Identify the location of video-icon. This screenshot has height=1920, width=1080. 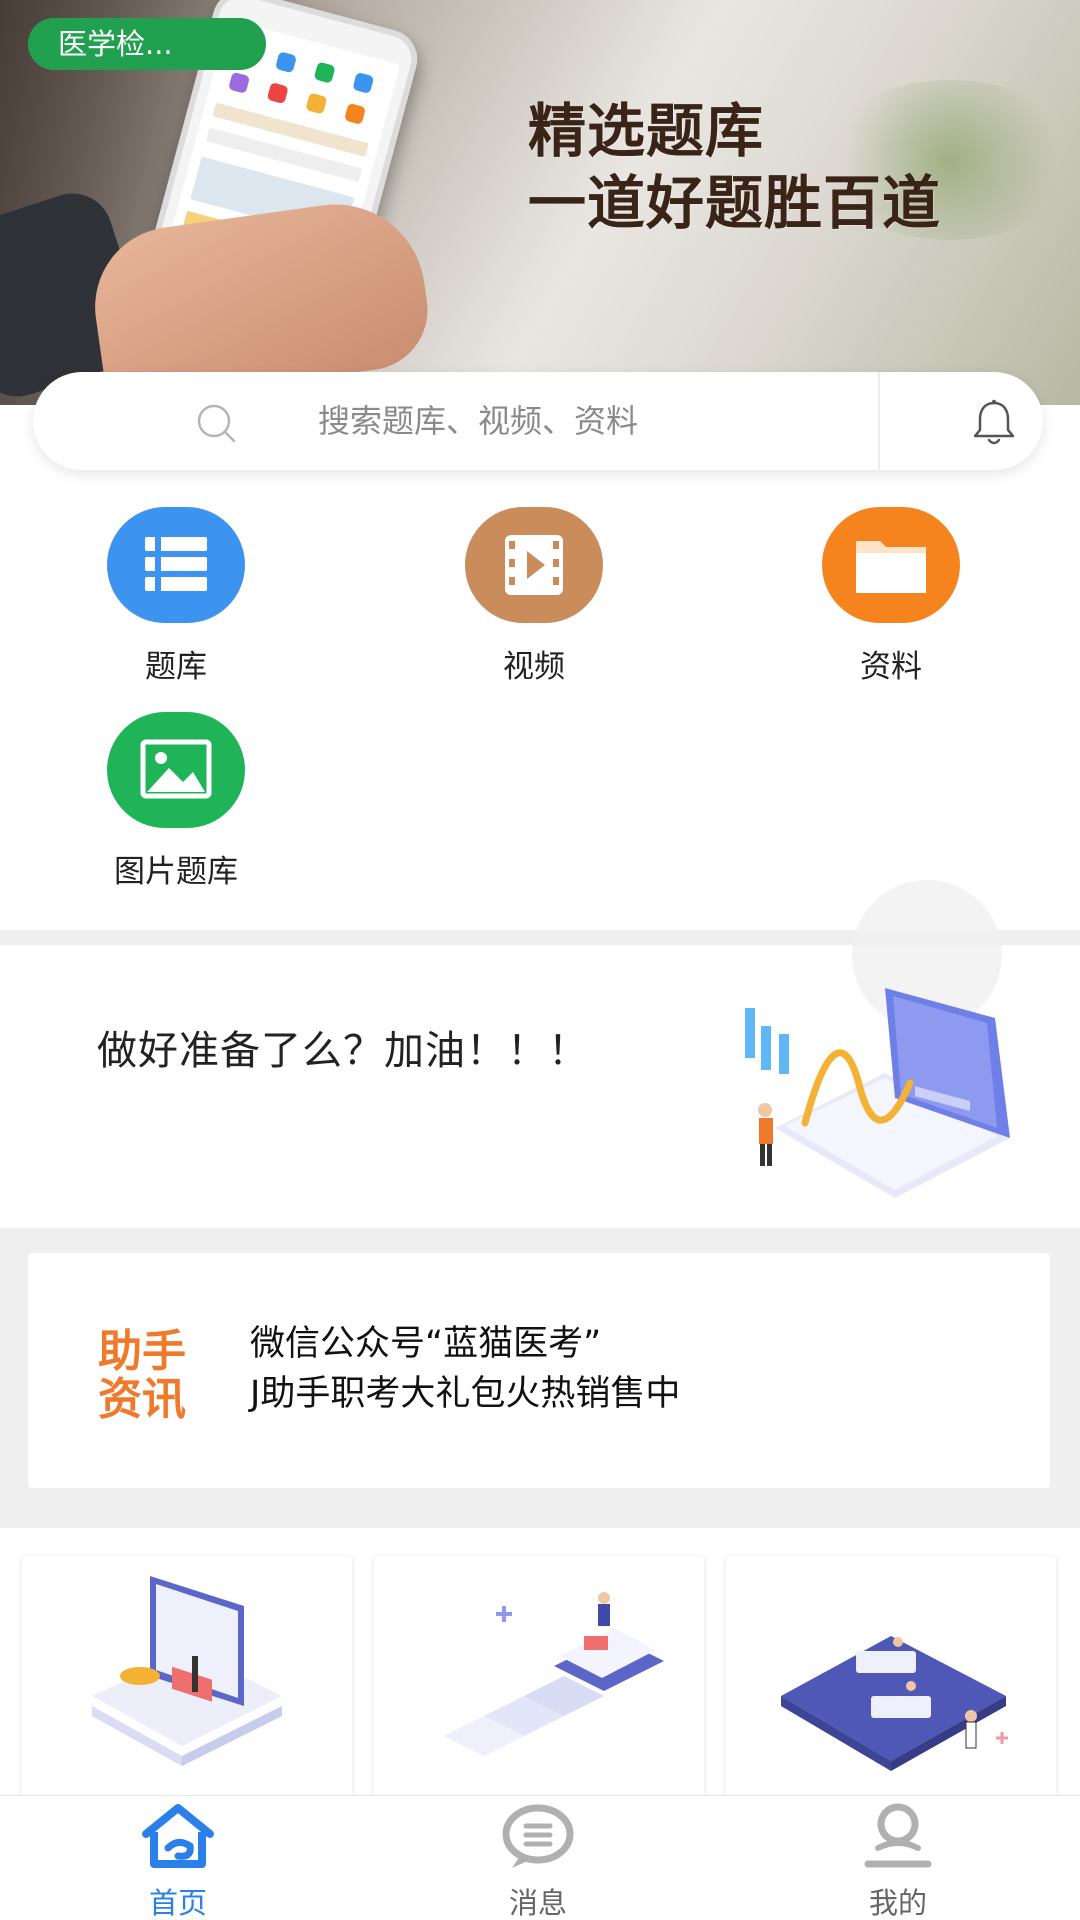
(534, 565).